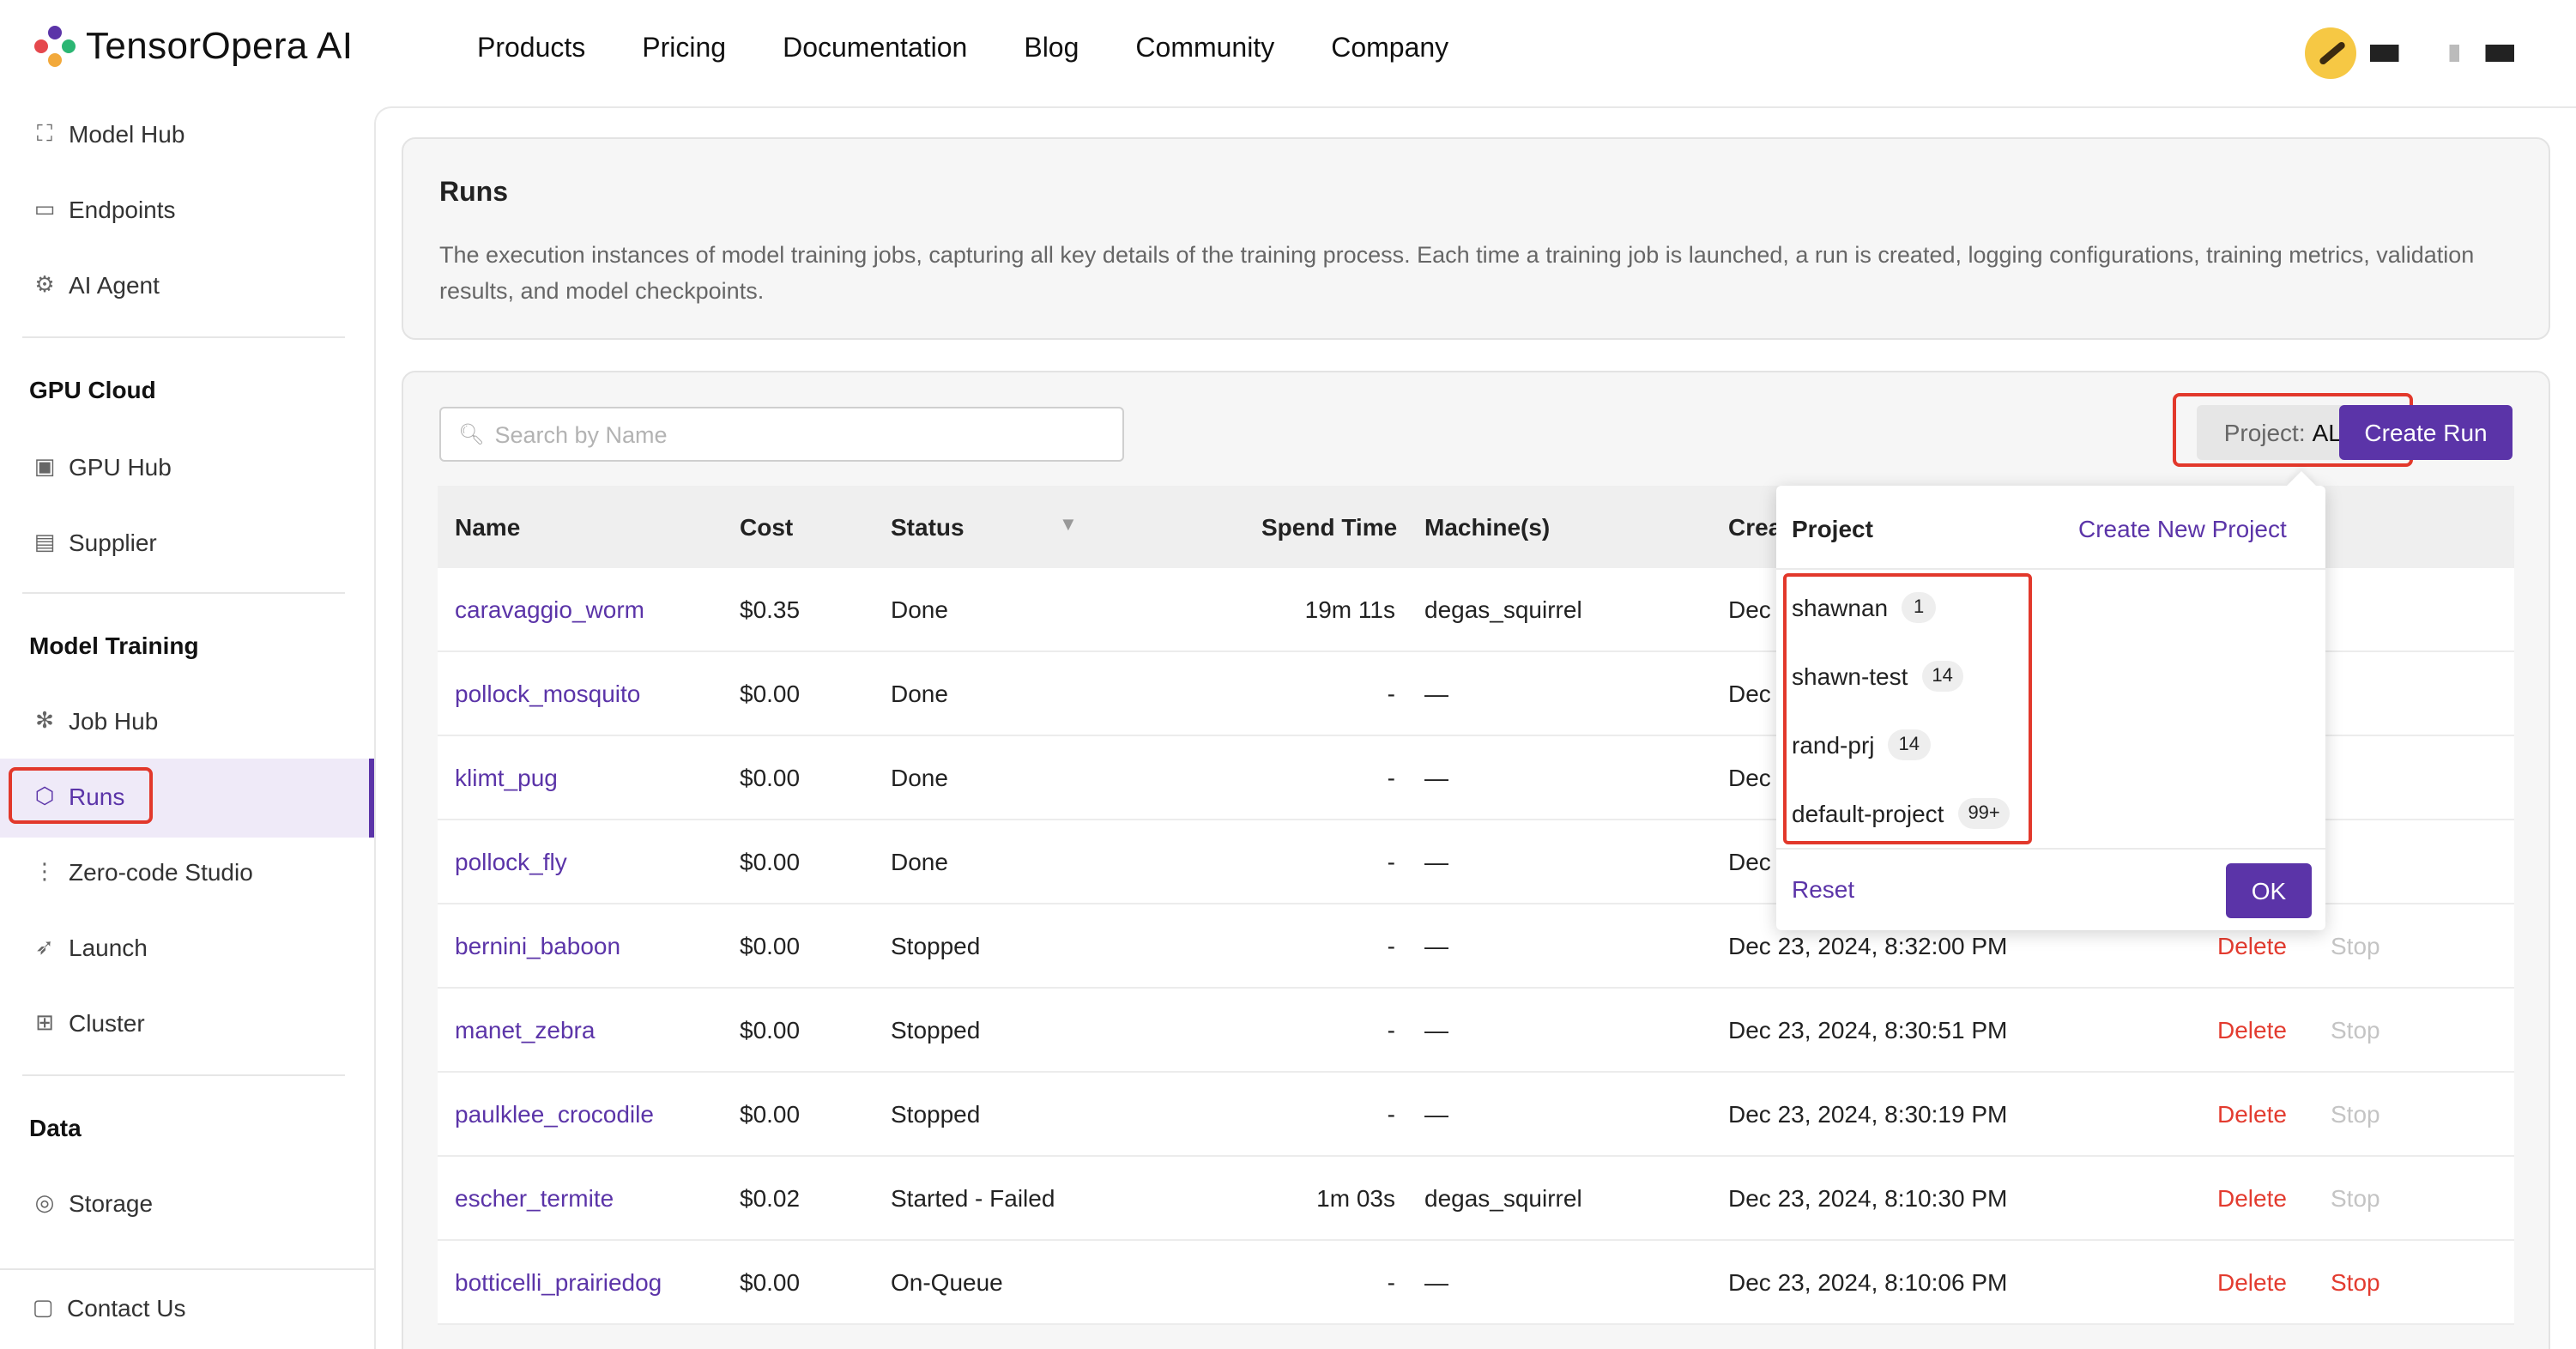  I want to click on run-name-link: klimt_pug, so click(507, 777).